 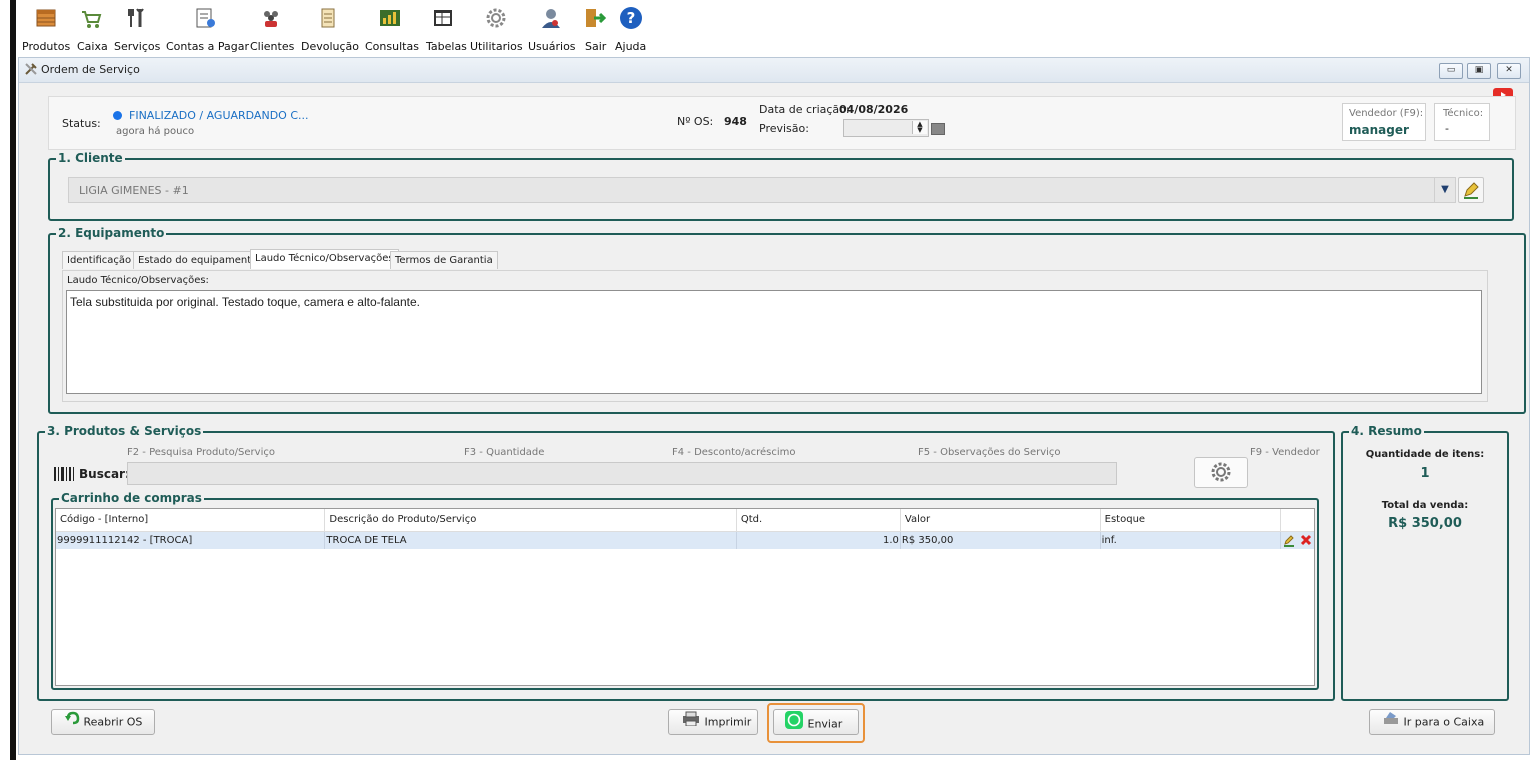 What do you see at coordinates (99, 260) in the screenshot?
I see `tab-identificacao: Identificação` at bounding box center [99, 260].